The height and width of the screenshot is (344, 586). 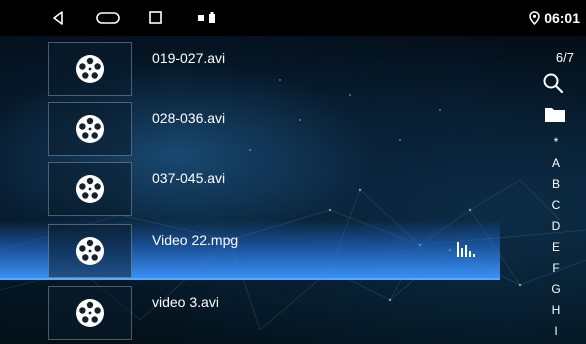 What do you see at coordinates (58, 18) in the screenshot?
I see `back-icon` at bounding box center [58, 18].